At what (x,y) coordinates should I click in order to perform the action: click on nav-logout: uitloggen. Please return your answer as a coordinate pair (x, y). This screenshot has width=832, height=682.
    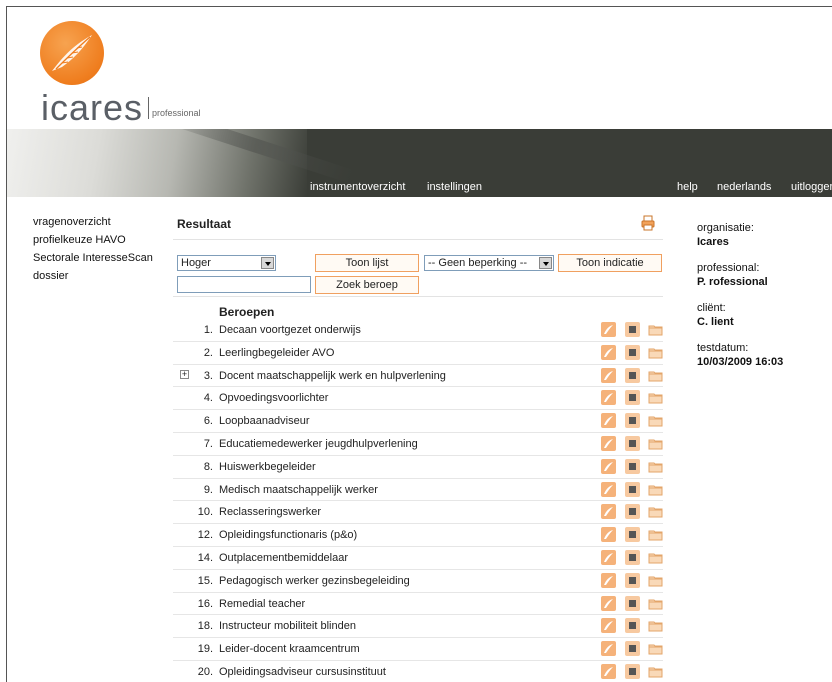
    Looking at the image, I should click on (811, 187).